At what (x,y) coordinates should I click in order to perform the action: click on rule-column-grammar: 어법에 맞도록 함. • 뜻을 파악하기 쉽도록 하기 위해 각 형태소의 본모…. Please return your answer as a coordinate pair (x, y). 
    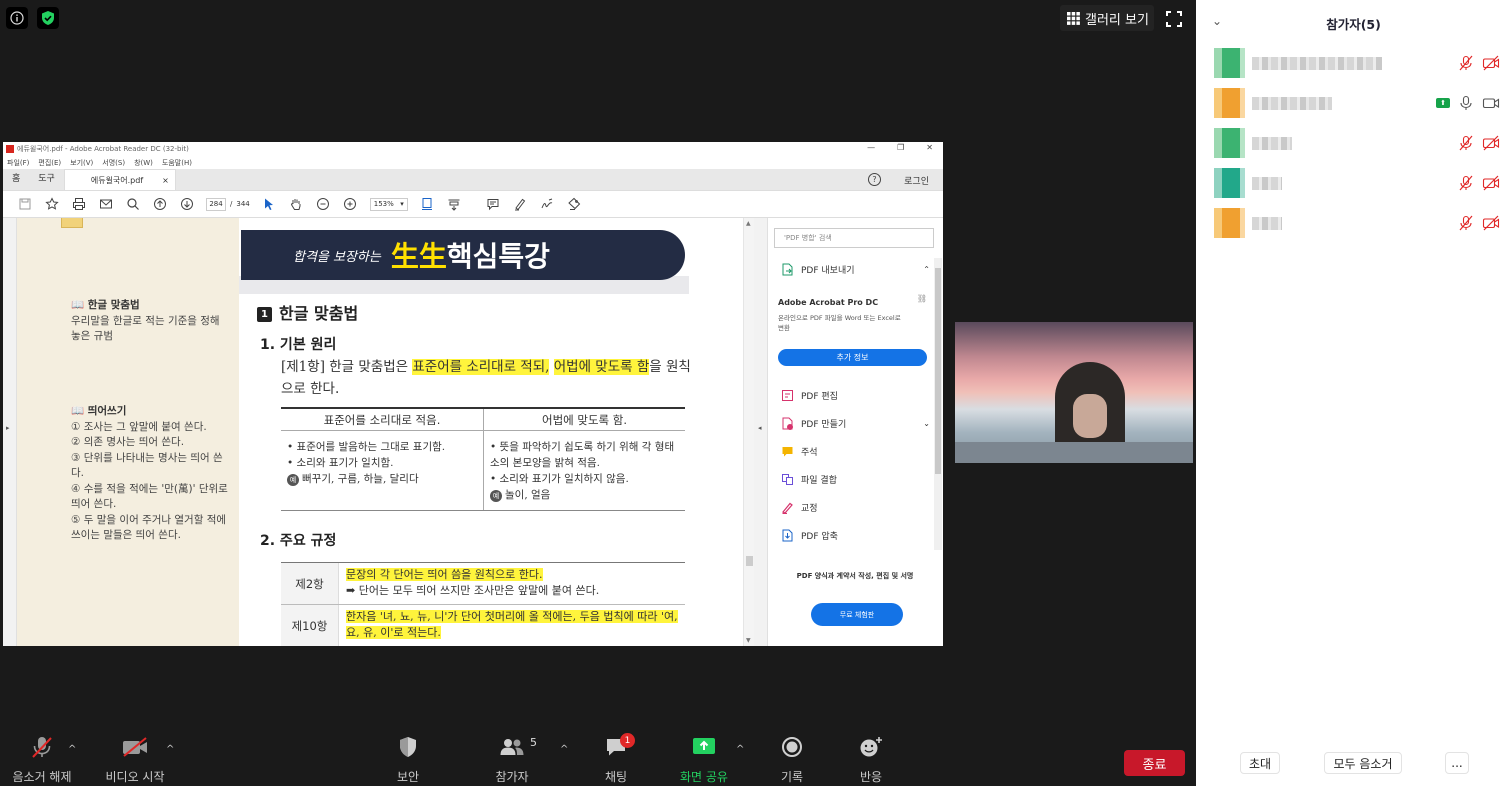
    Looking at the image, I should click on (584, 459).